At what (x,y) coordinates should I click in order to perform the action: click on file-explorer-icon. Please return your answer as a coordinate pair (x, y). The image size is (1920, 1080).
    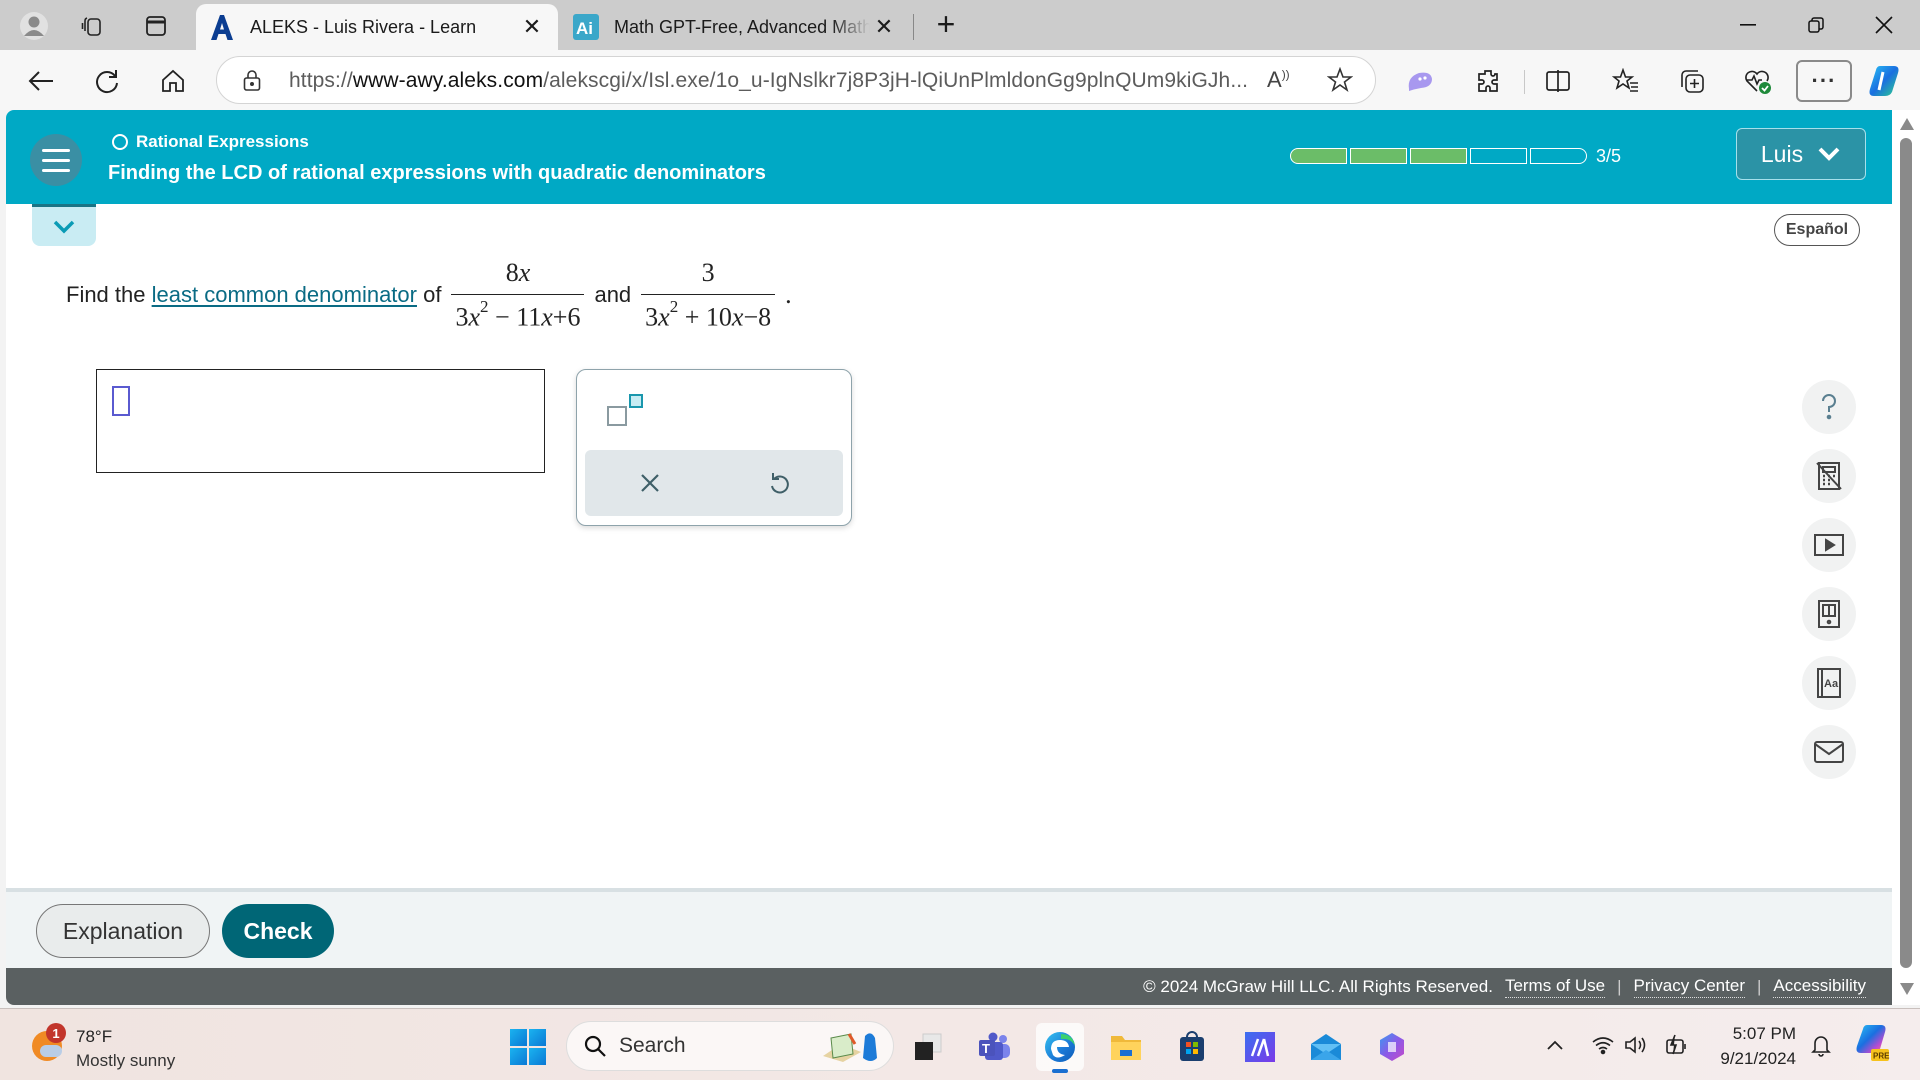
    Looking at the image, I should click on (1126, 1047).